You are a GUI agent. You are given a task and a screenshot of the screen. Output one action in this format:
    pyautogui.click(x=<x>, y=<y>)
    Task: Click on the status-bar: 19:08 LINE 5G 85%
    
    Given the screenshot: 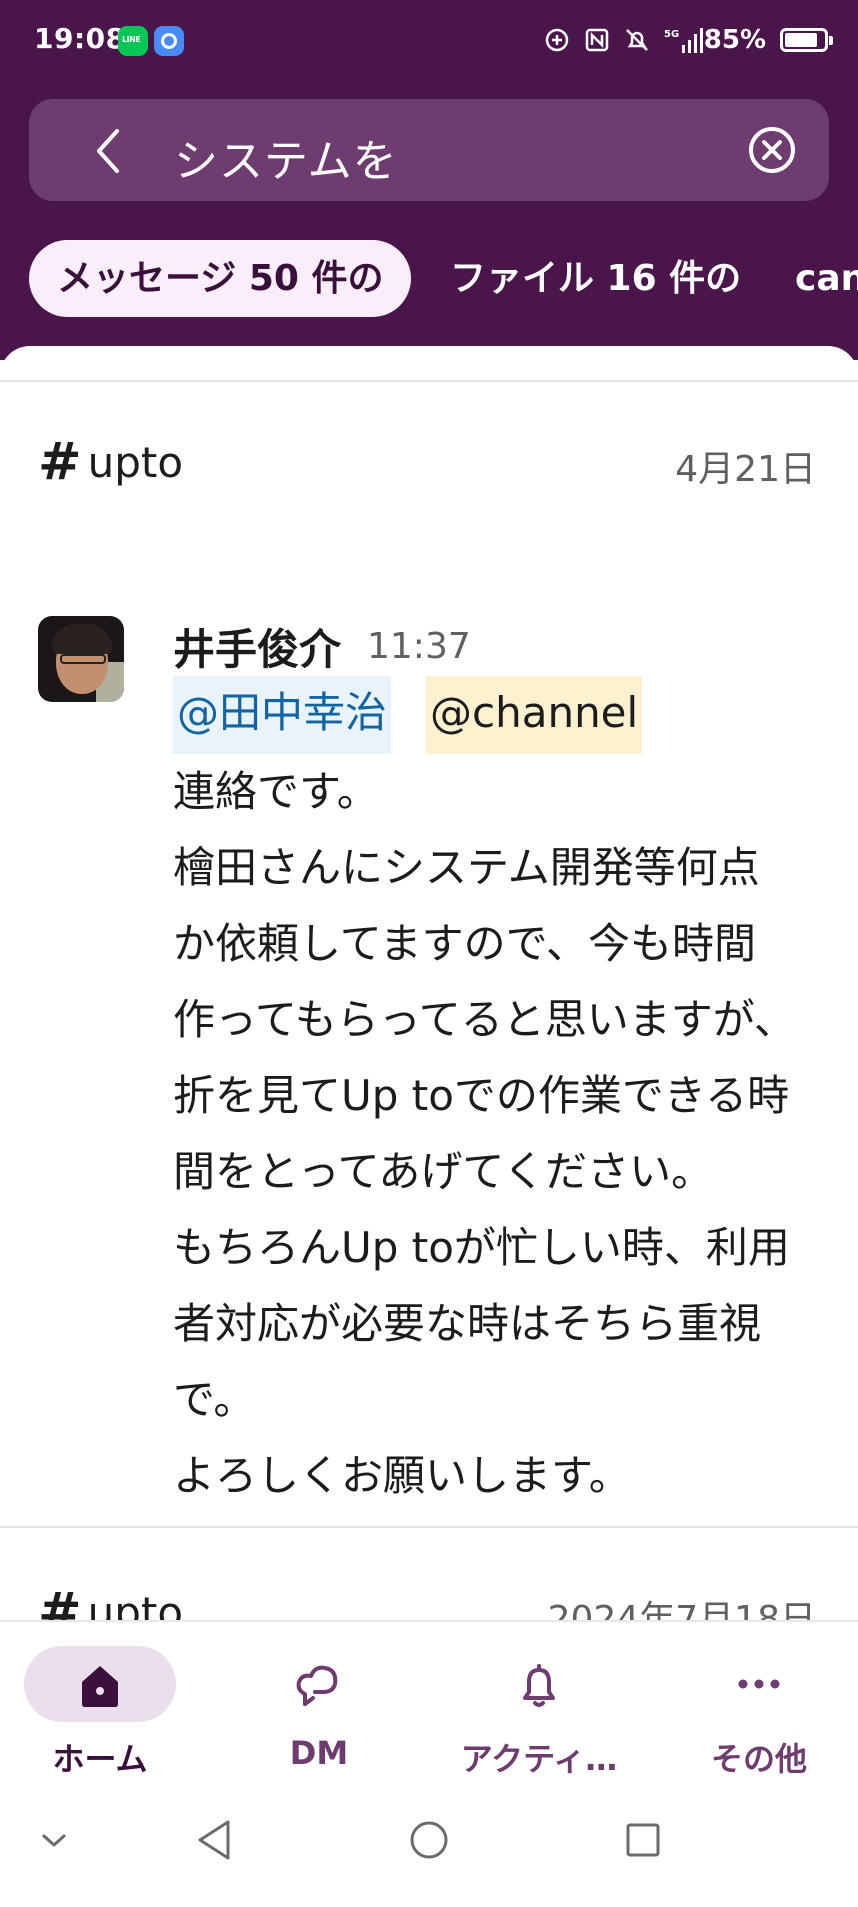 What is the action you would take?
    pyautogui.click(x=429, y=40)
    